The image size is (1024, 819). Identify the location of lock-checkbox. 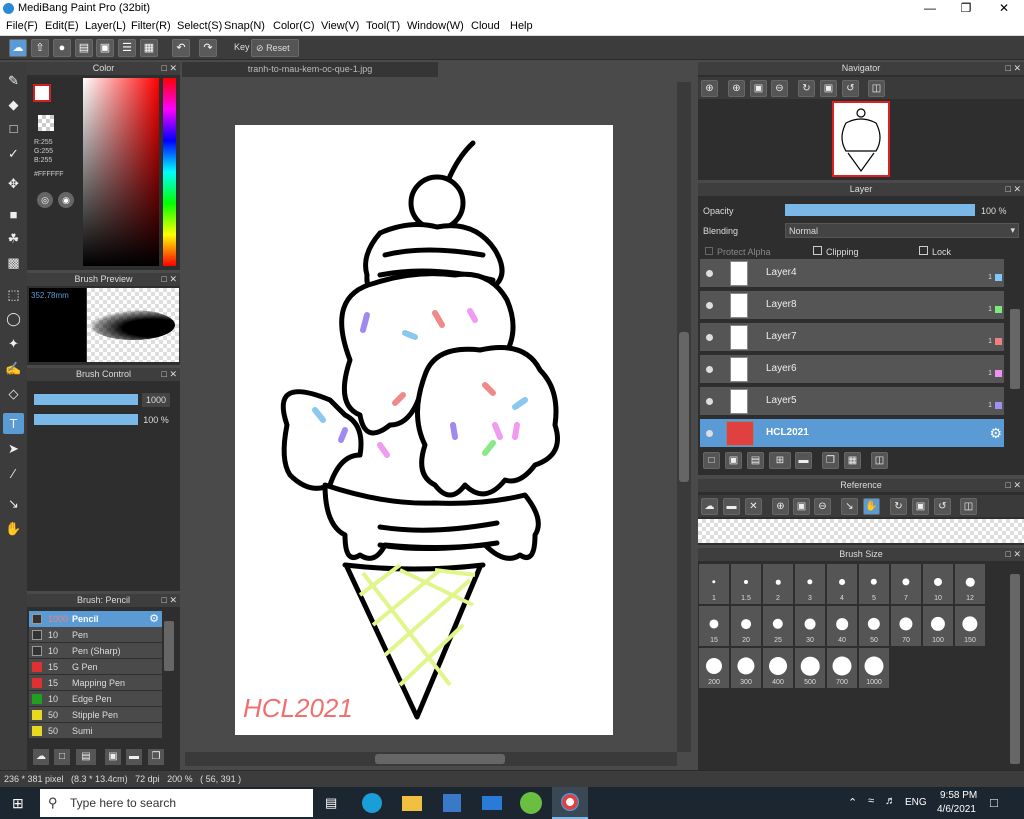
(923, 250).